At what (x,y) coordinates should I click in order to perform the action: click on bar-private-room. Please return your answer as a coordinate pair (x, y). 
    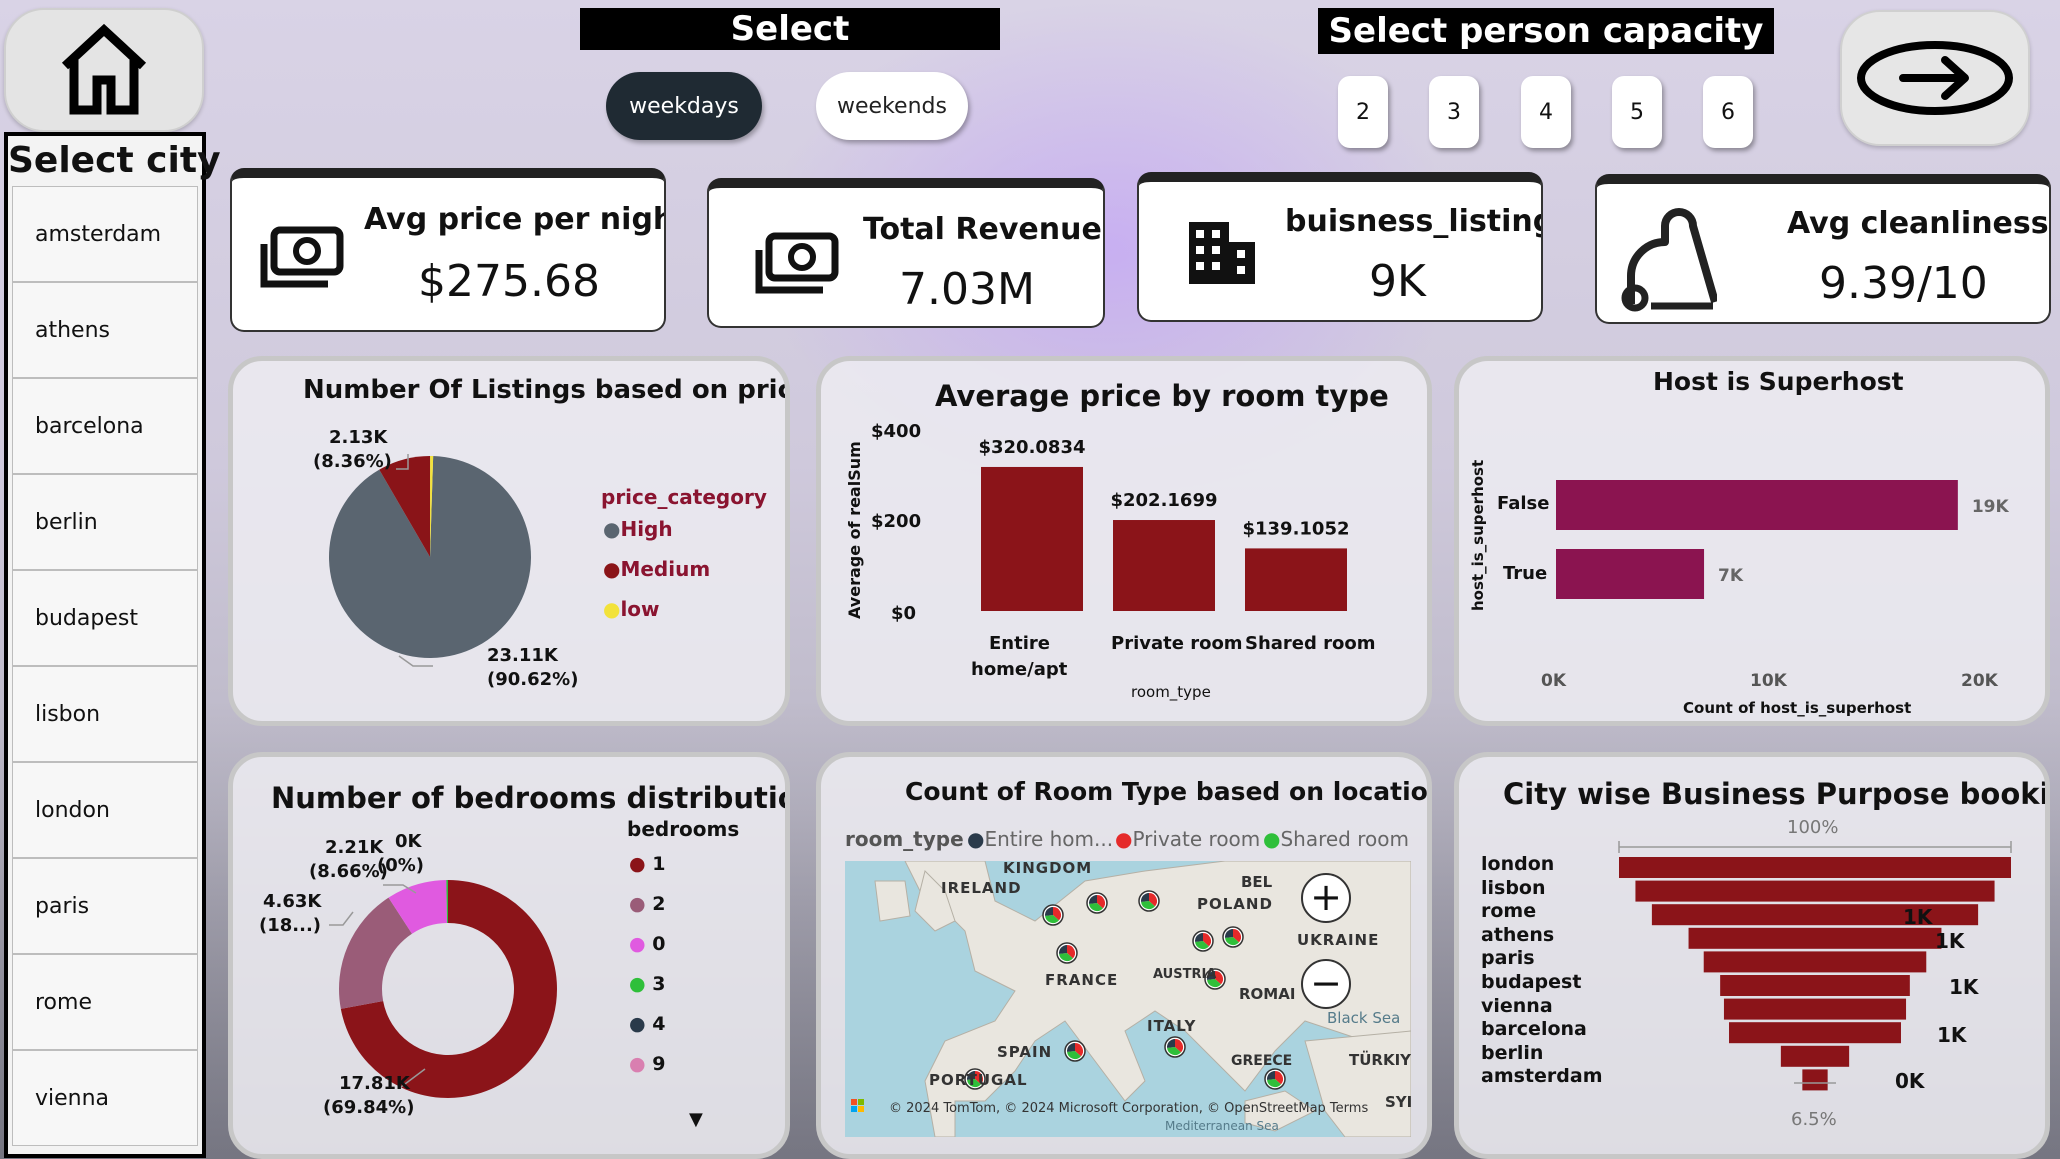
    Looking at the image, I should click on (1164, 565).